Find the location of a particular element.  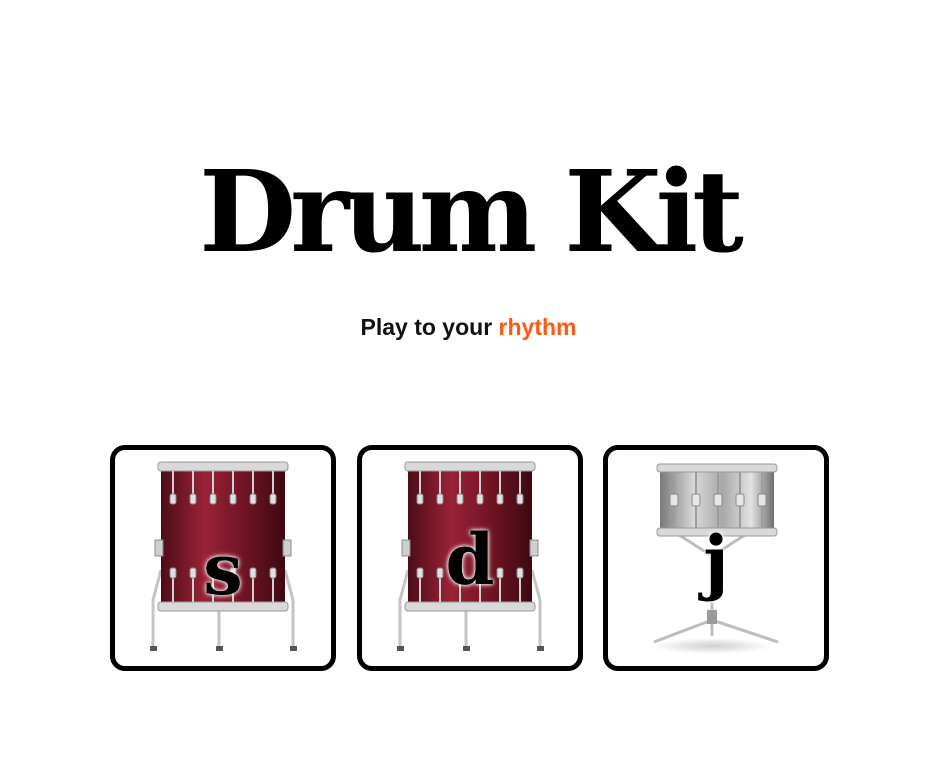

subtitle-text: Play to your is located at coordinates (426, 327).